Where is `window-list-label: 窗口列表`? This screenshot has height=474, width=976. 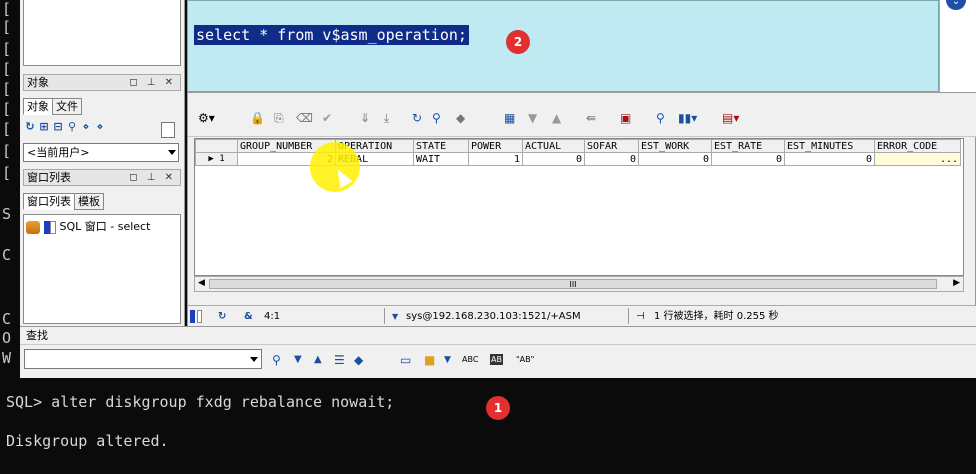
window-list-label: 窗口列表 is located at coordinates (49, 177).